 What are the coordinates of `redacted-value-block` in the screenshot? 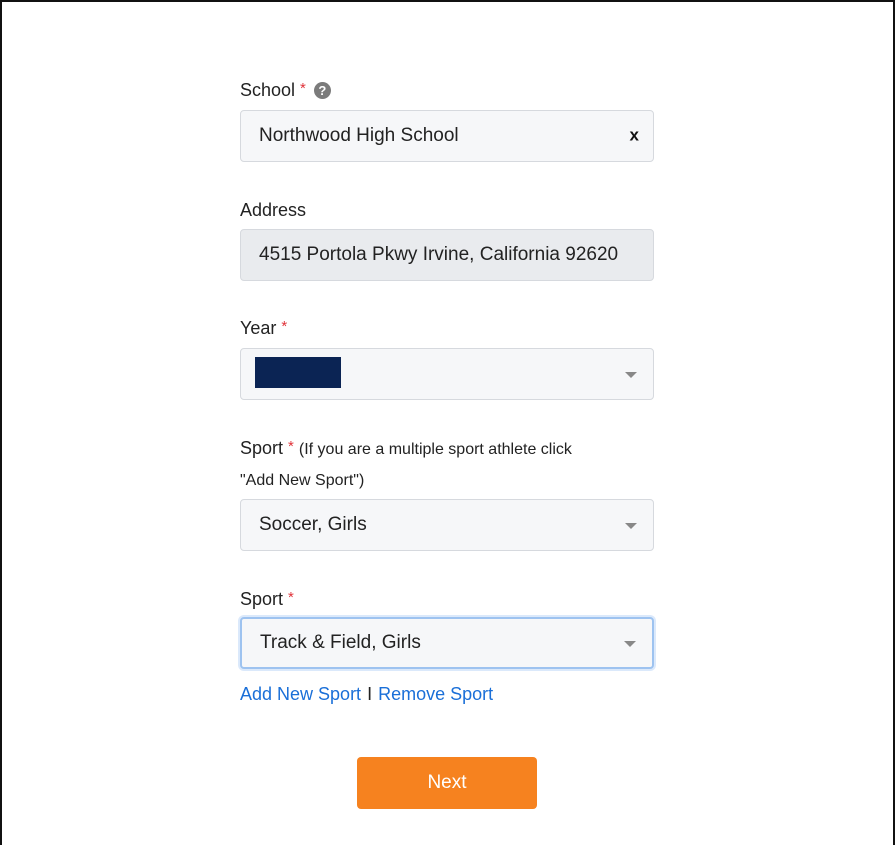 It's located at (298, 372).